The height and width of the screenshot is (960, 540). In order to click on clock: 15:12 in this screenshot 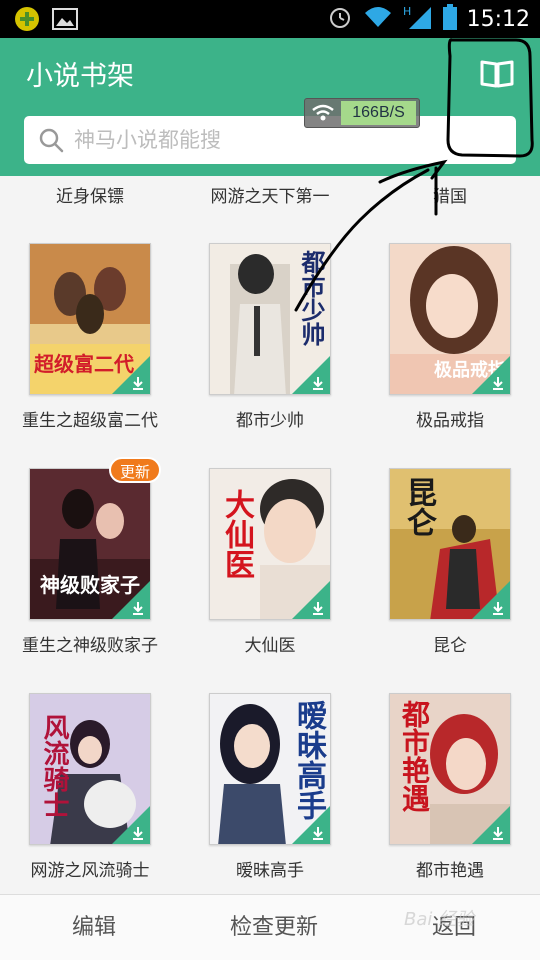, I will do `click(498, 19)`.